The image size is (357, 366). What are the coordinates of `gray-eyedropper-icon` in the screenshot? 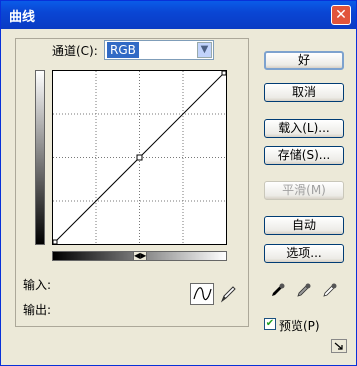 It's located at (304, 290).